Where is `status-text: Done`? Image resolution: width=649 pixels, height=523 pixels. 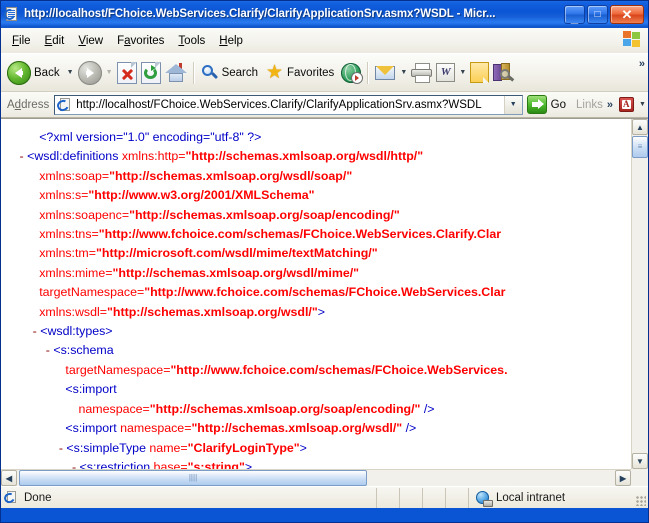 status-text: Done is located at coordinates (38, 497).